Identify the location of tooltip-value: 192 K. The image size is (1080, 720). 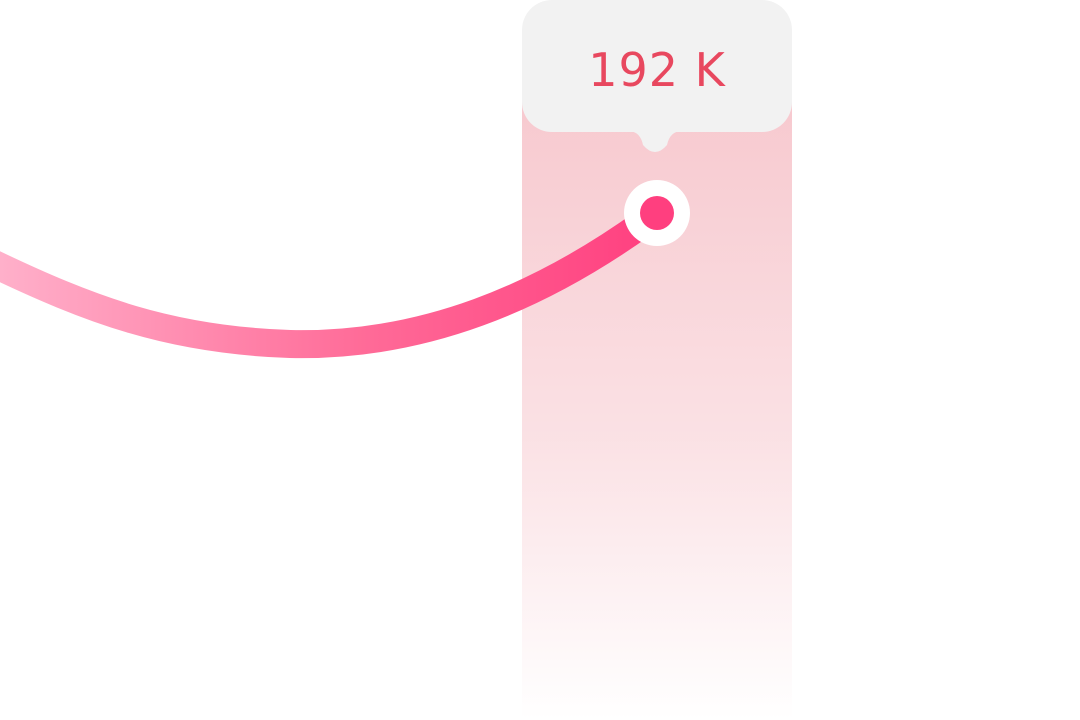
(657, 70).